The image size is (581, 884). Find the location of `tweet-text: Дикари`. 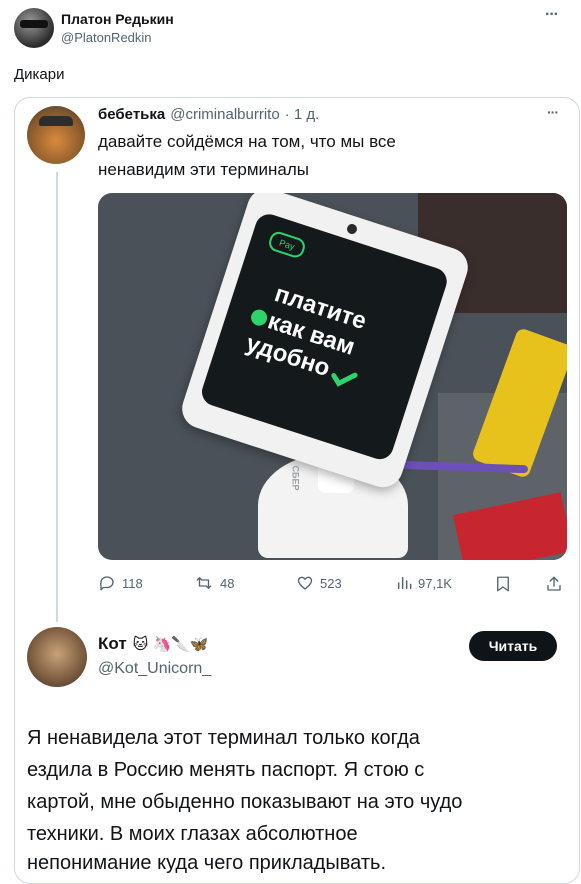

tweet-text: Дикари is located at coordinates (39, 74).